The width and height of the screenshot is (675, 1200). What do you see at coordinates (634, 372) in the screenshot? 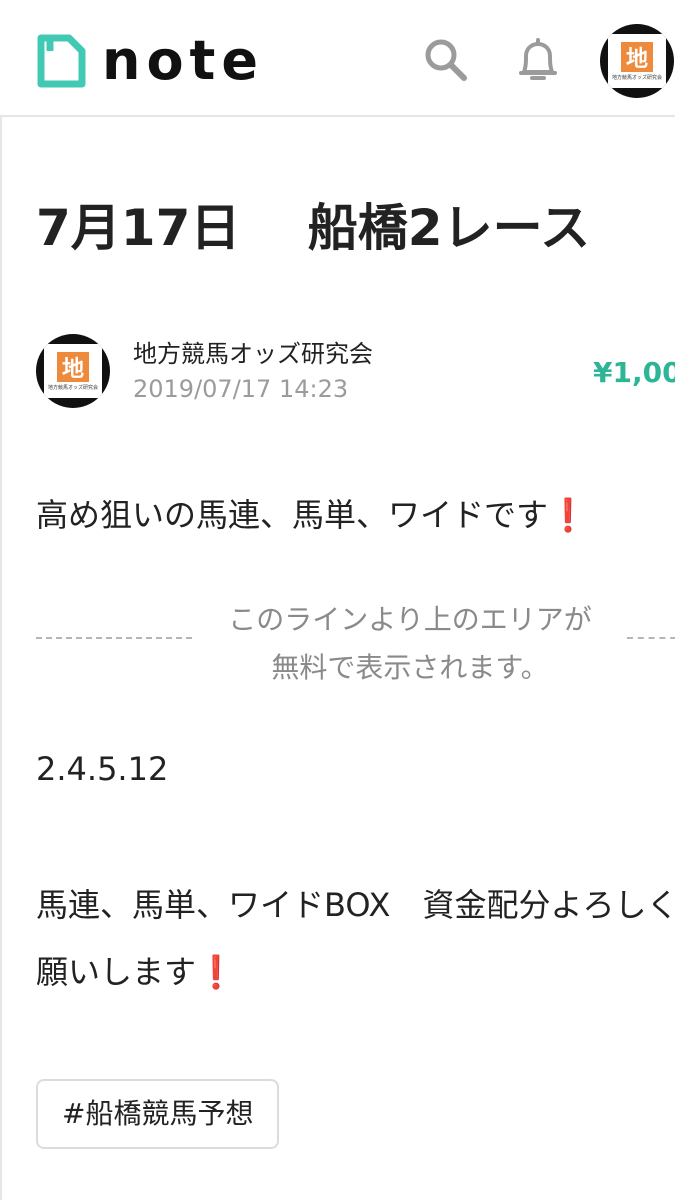
I see `price-label: ¥1,000` at bounding box center [634, 372].